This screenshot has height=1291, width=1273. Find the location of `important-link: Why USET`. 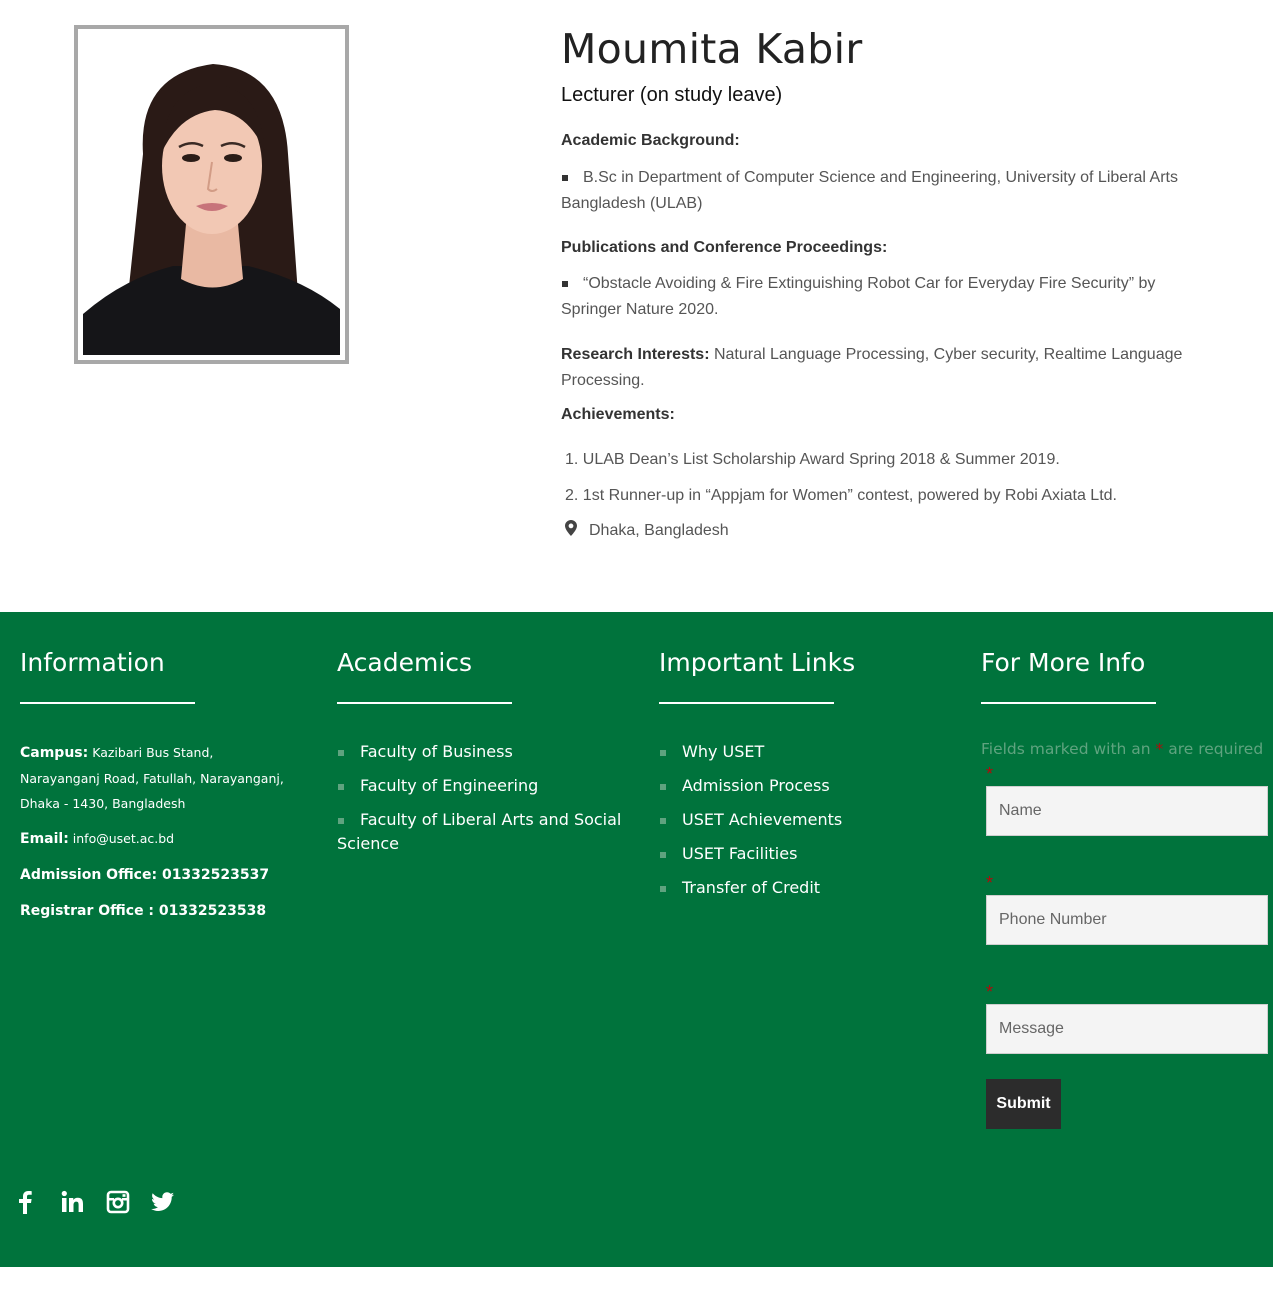

important-link: Why USET is located at coordinates (757, 752).